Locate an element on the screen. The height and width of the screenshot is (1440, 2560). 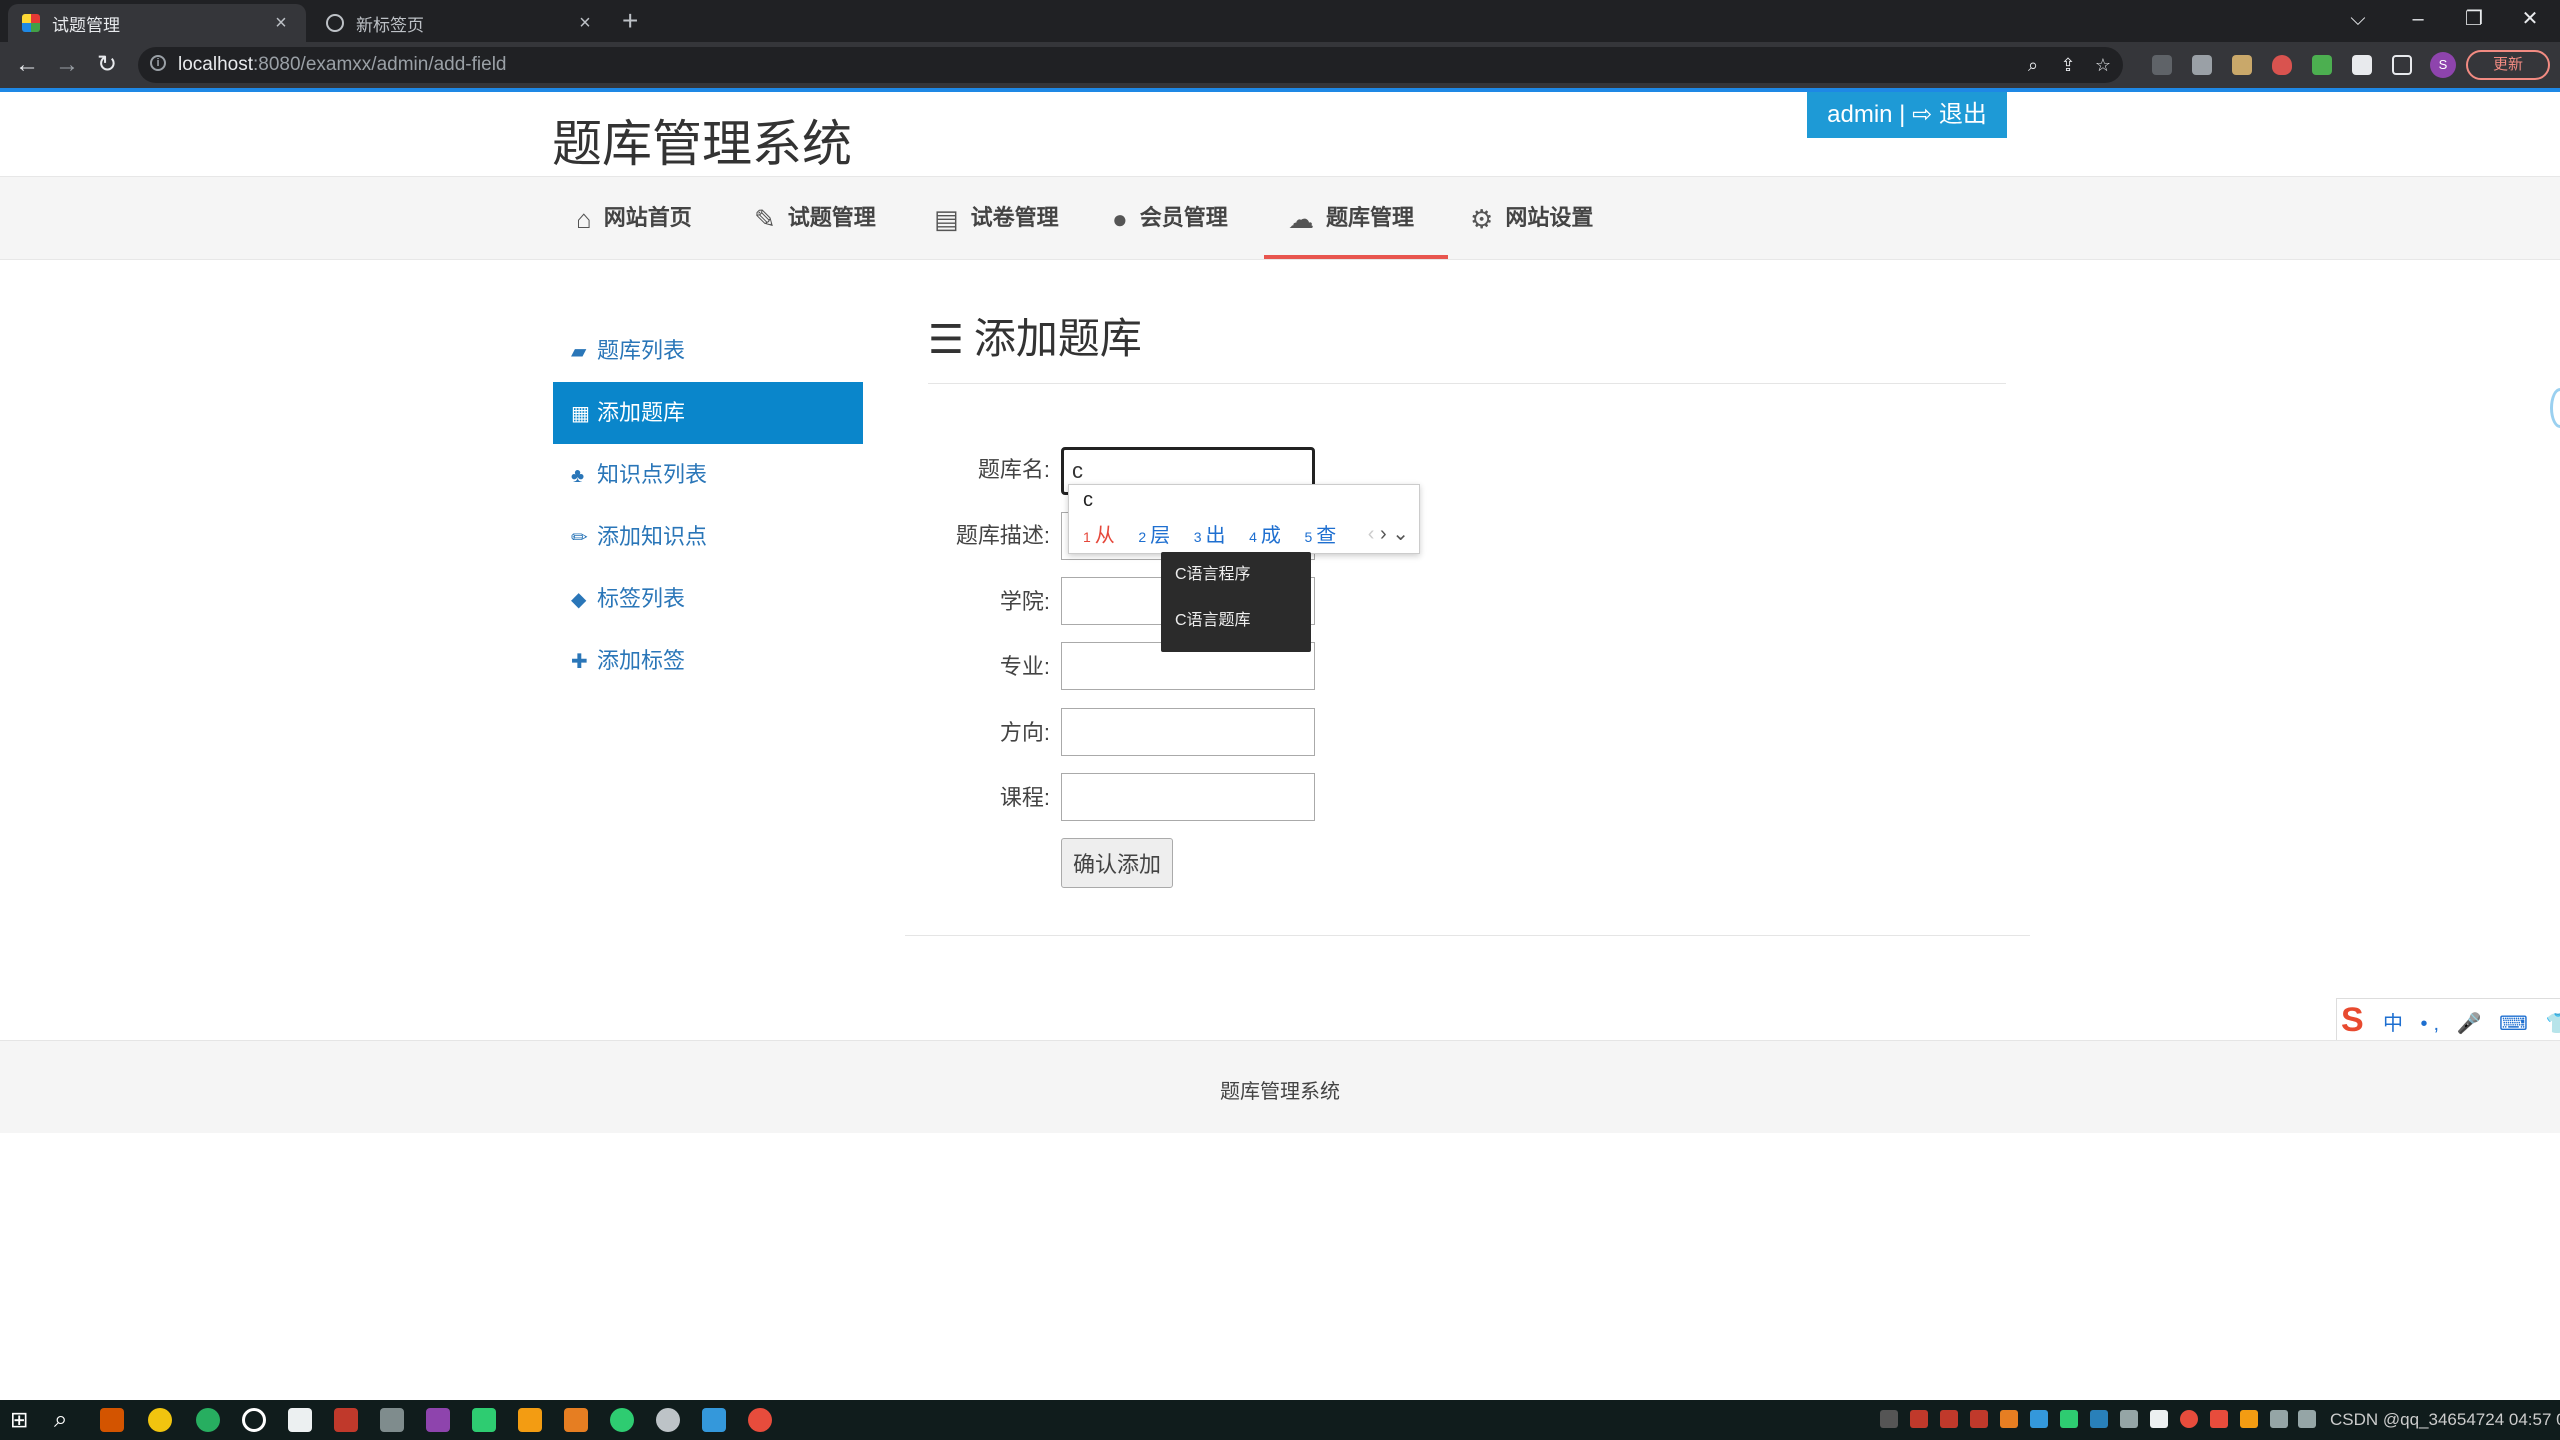
form-divider is located at coordinates (1467, 935).